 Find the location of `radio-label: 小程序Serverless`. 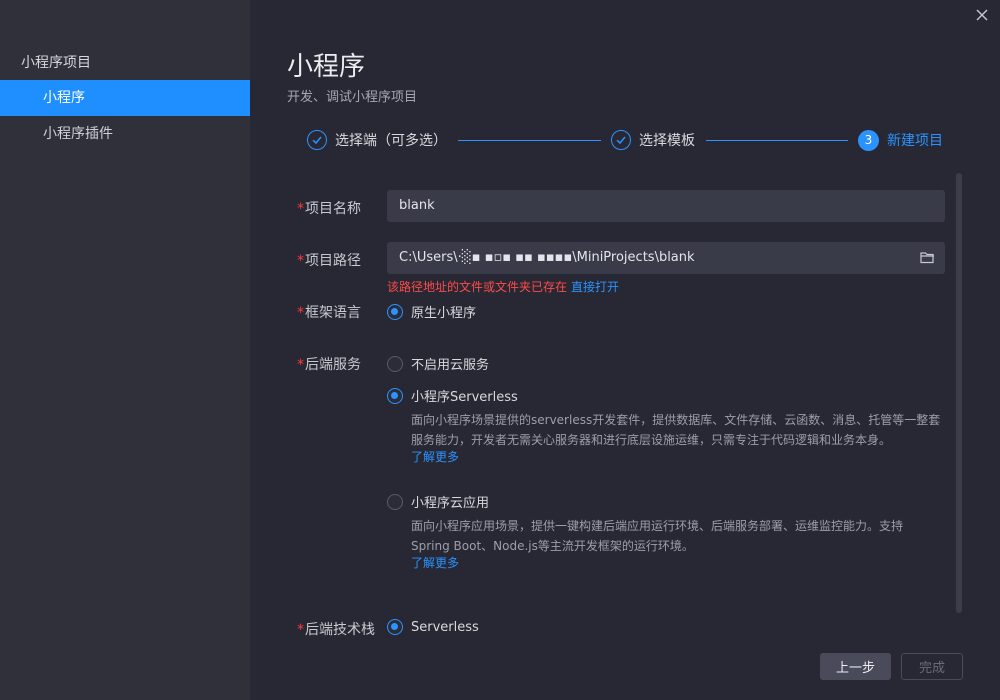

radio-label: 小程序Serverless is located at coordinates (464, 397).